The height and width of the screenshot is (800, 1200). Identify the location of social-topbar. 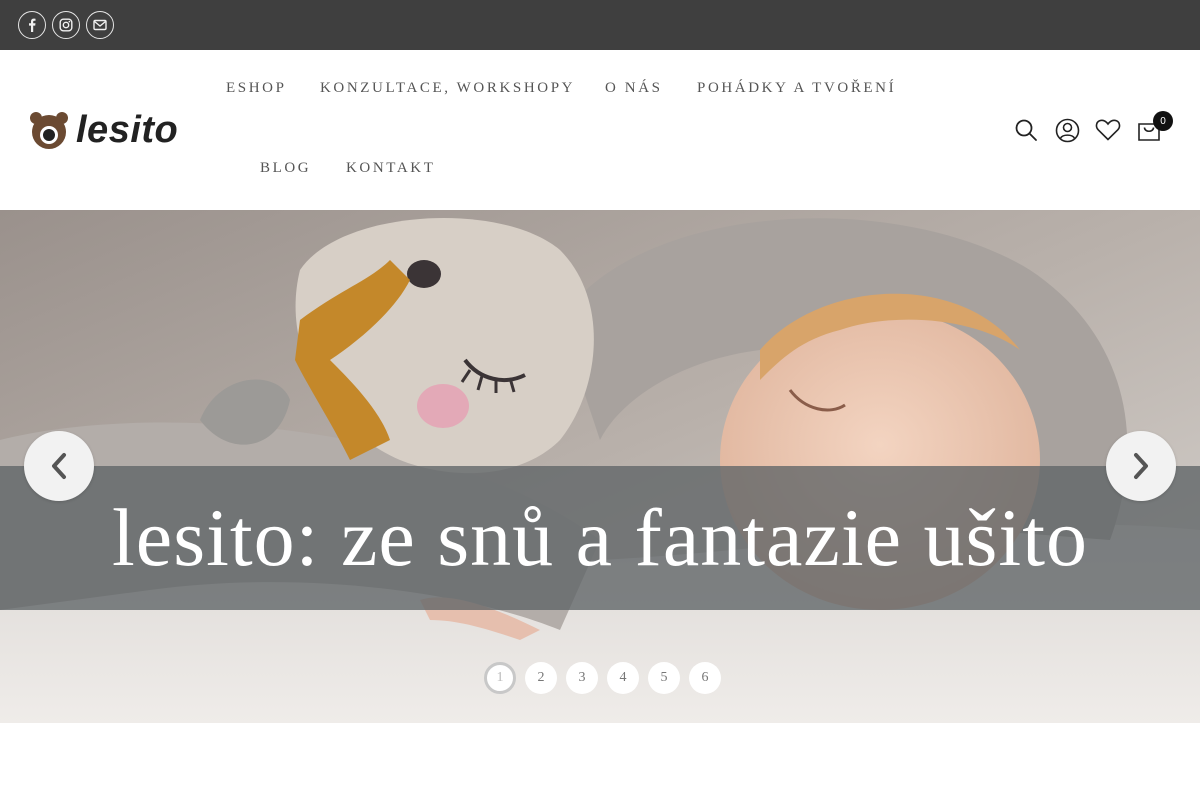
(600, 25).